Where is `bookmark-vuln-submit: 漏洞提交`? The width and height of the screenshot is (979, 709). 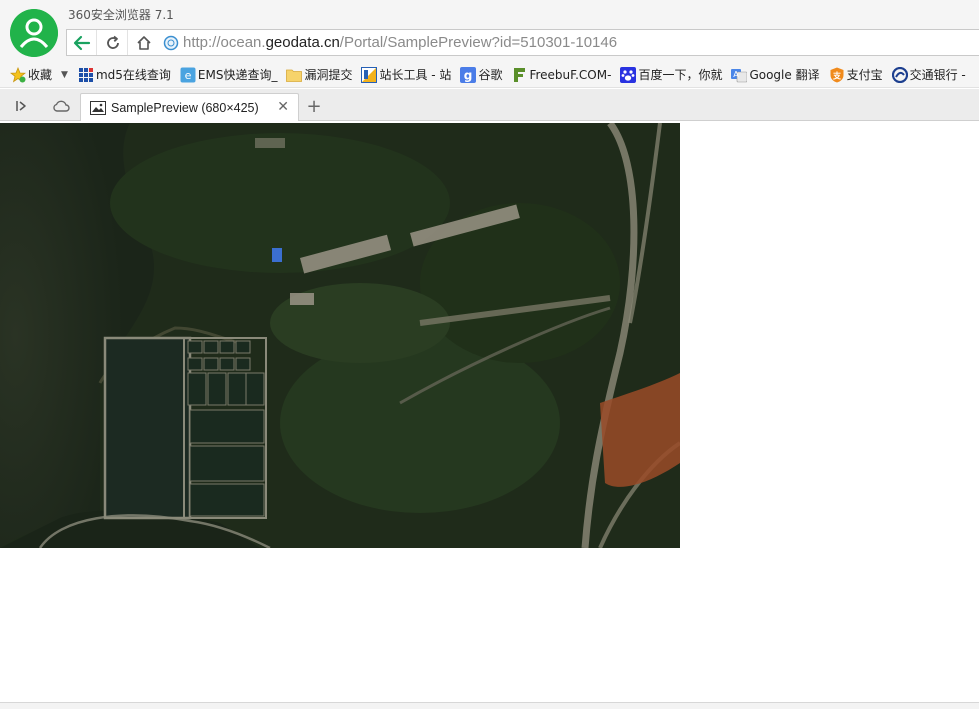
bookmark-vuln-submit: 漏洞提交 is located at coordinates (319, 75).